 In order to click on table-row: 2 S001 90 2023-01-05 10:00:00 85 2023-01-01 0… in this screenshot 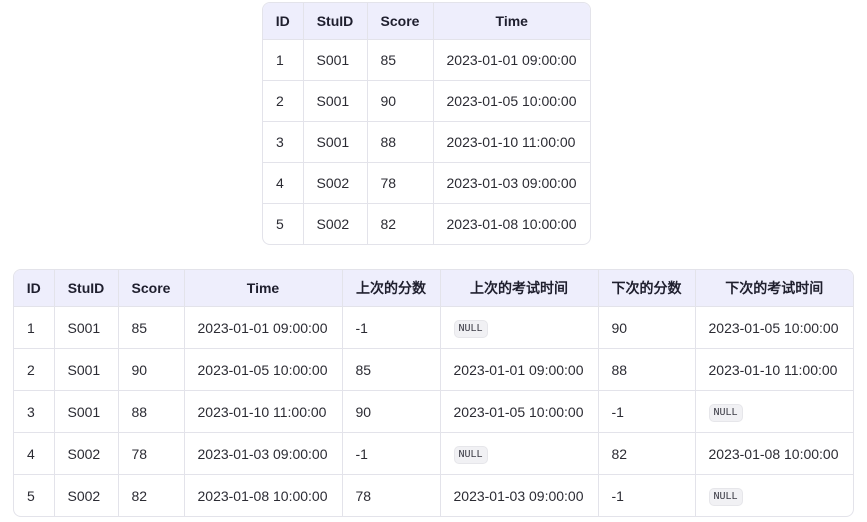, I will do `click(433, 369)`.